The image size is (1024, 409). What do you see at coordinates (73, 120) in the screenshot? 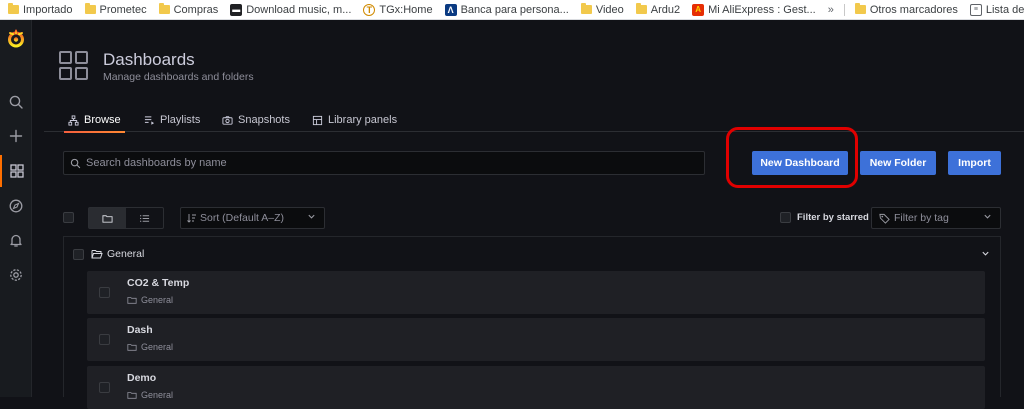
I see `sitemap-icon` at bounding box center [73, 120].